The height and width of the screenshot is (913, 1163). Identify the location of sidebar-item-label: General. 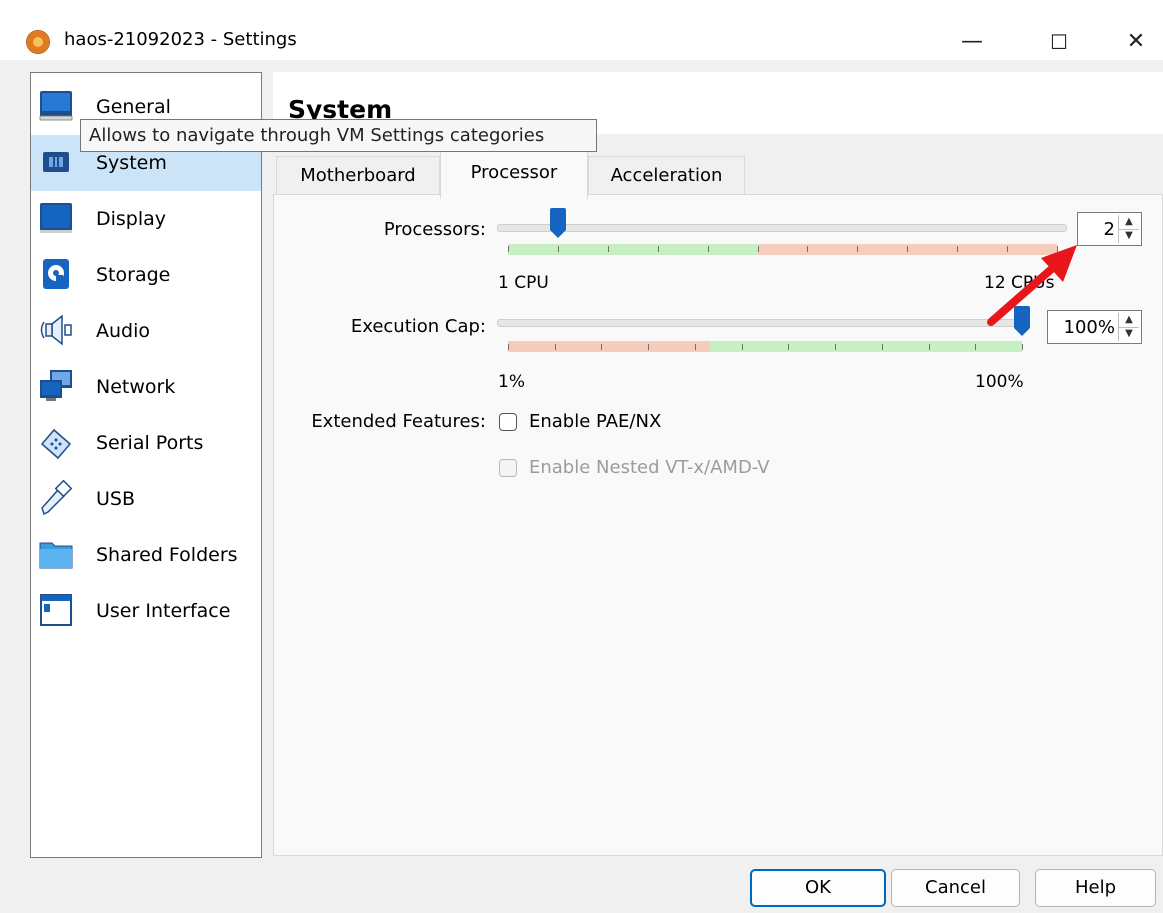
(133, 107).